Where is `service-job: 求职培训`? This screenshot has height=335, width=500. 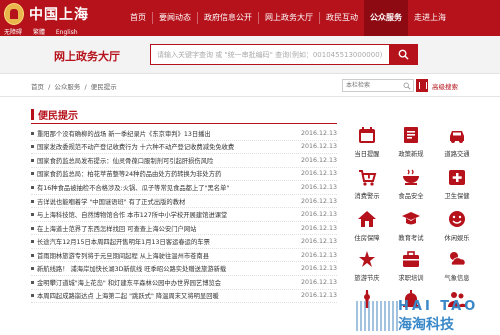
service-job: 求职培训 is located at coordinates (411, 268).